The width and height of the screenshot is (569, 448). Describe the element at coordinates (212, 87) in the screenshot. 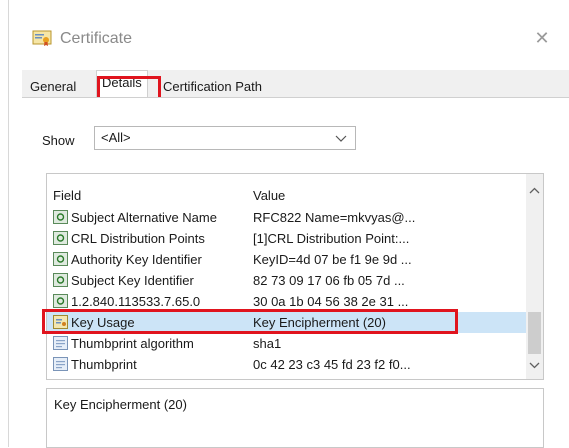

I see `tab-certification-path: Certification Path` at that location.